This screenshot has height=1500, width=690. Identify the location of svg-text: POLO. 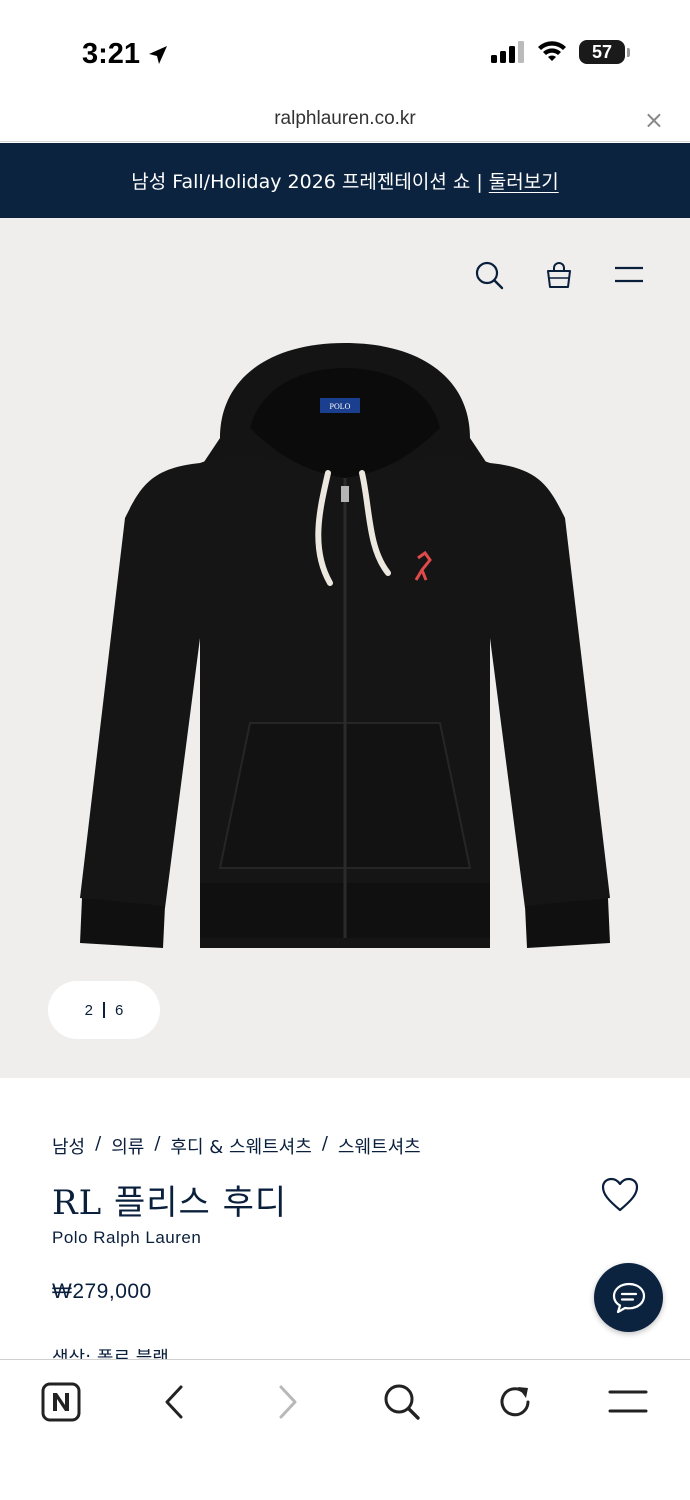
(340, 406).